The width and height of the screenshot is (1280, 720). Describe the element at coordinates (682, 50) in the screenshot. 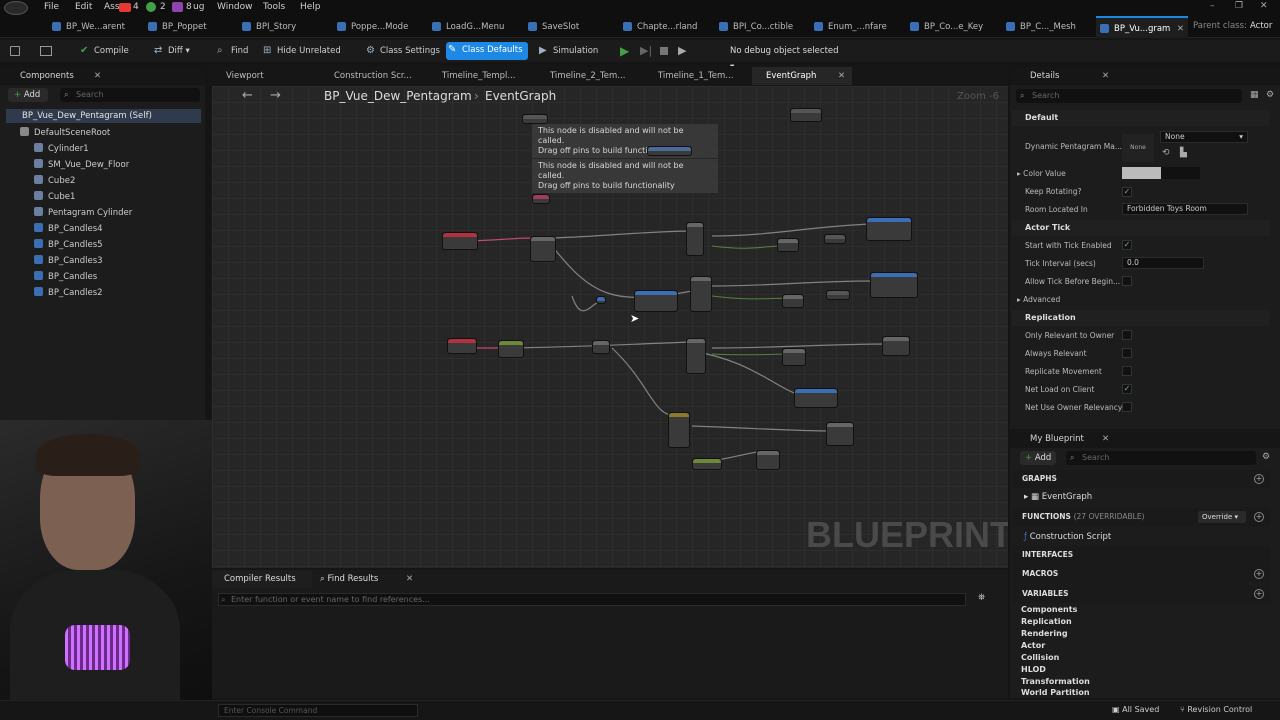

I see `eject-icon: ▶` at that location.